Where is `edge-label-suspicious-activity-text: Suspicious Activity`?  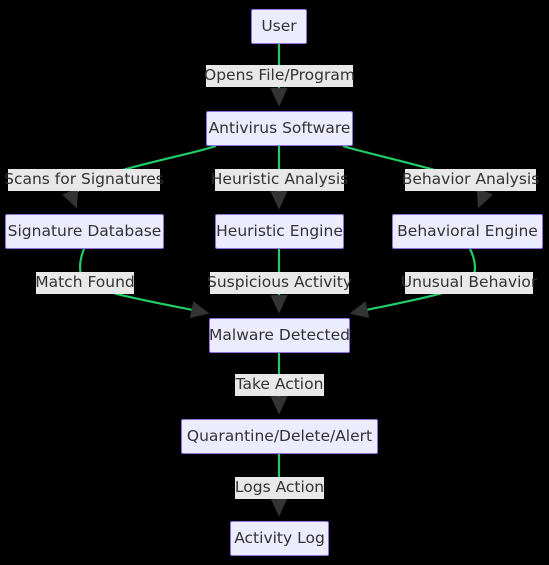 edge-label-suspicious-activity-text: Suspicious Activity is located at coordinates (279, 282).